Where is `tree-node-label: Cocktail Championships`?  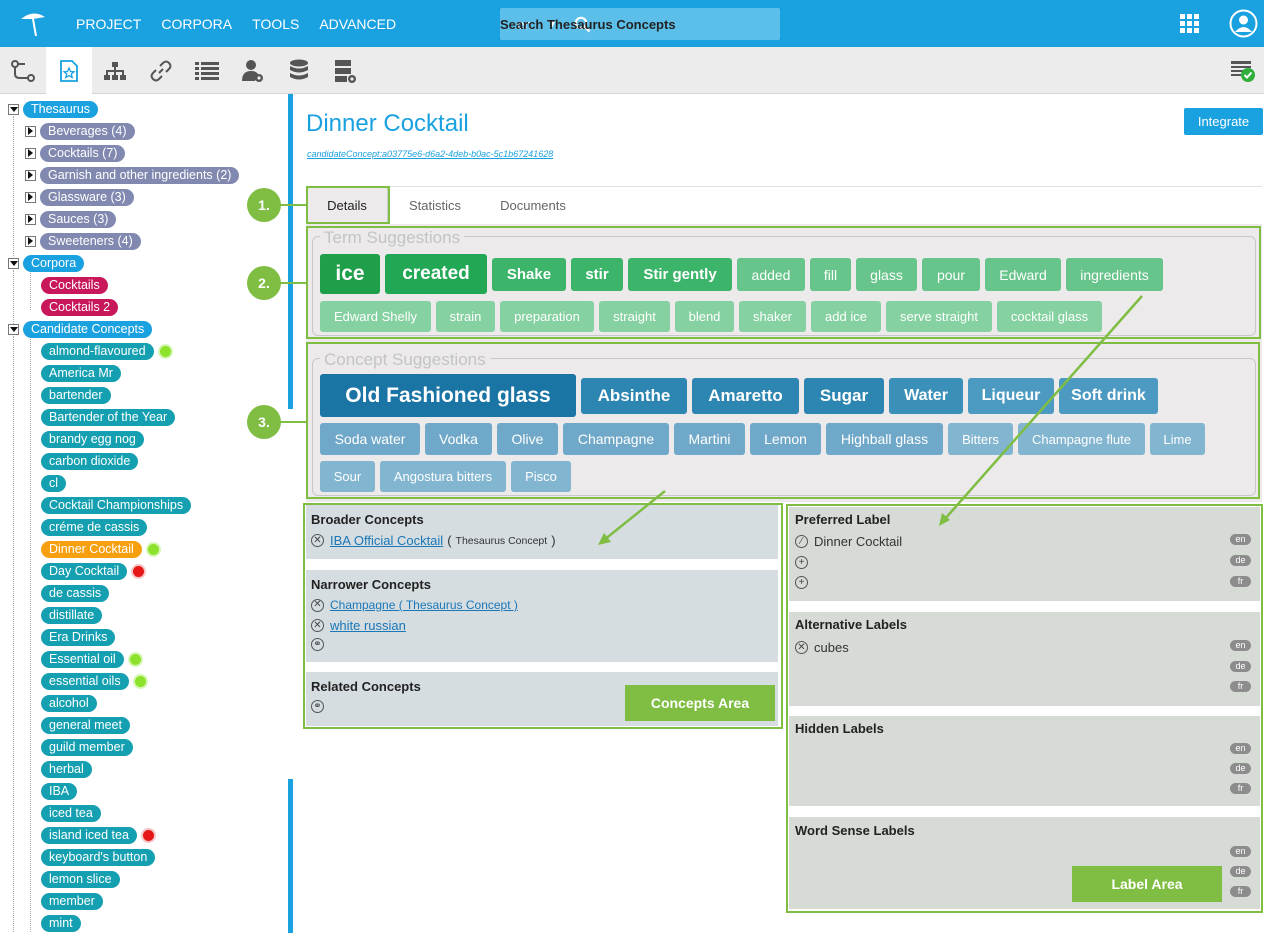 tree-node-label: Cocktail Championships is located at coordinates (116, 505).